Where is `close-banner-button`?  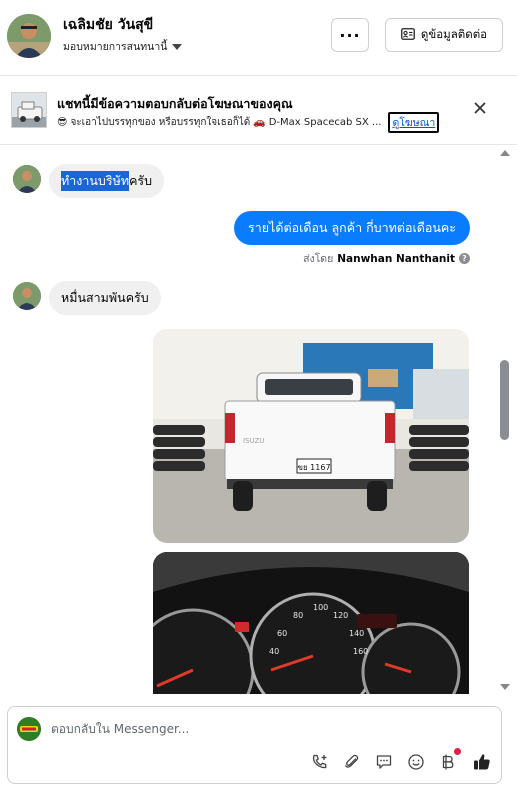
close-banner-button is located at coordinates (480, 108).